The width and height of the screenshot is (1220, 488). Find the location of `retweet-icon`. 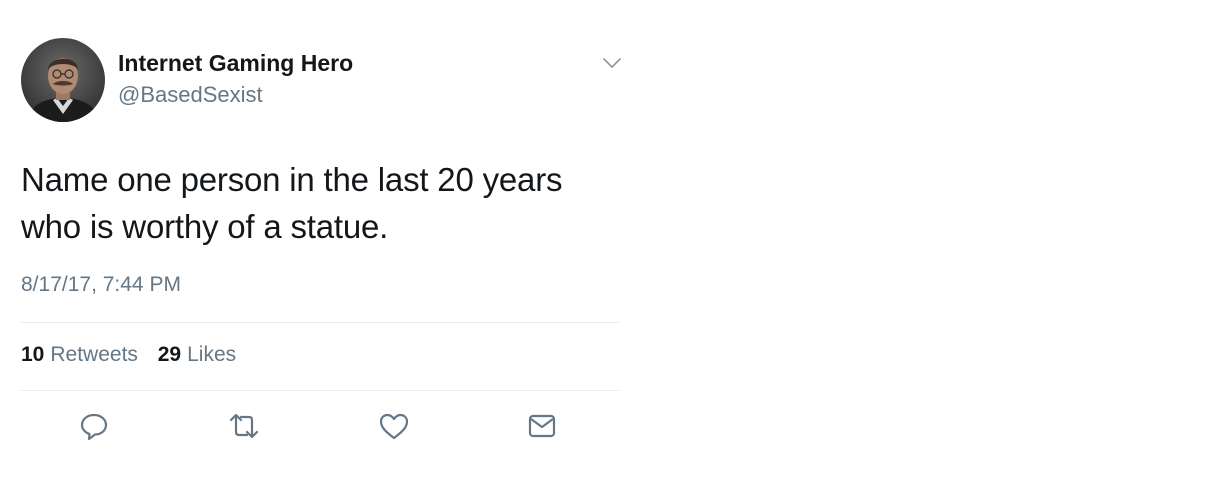

retweet-icon is located at coordinates (244, 426).